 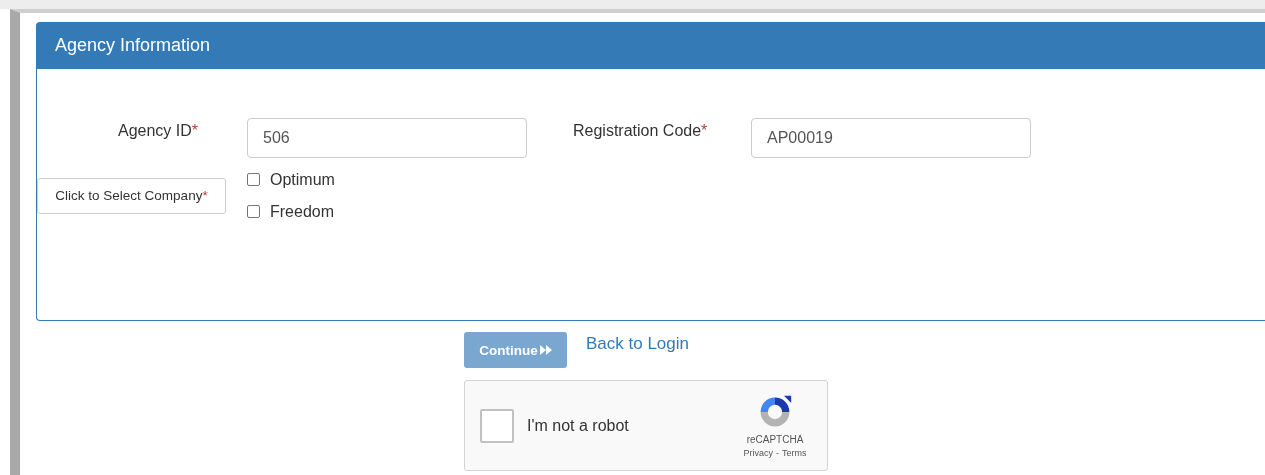 I want to click on field-label: Agency ID, so click(x=154, y=130).